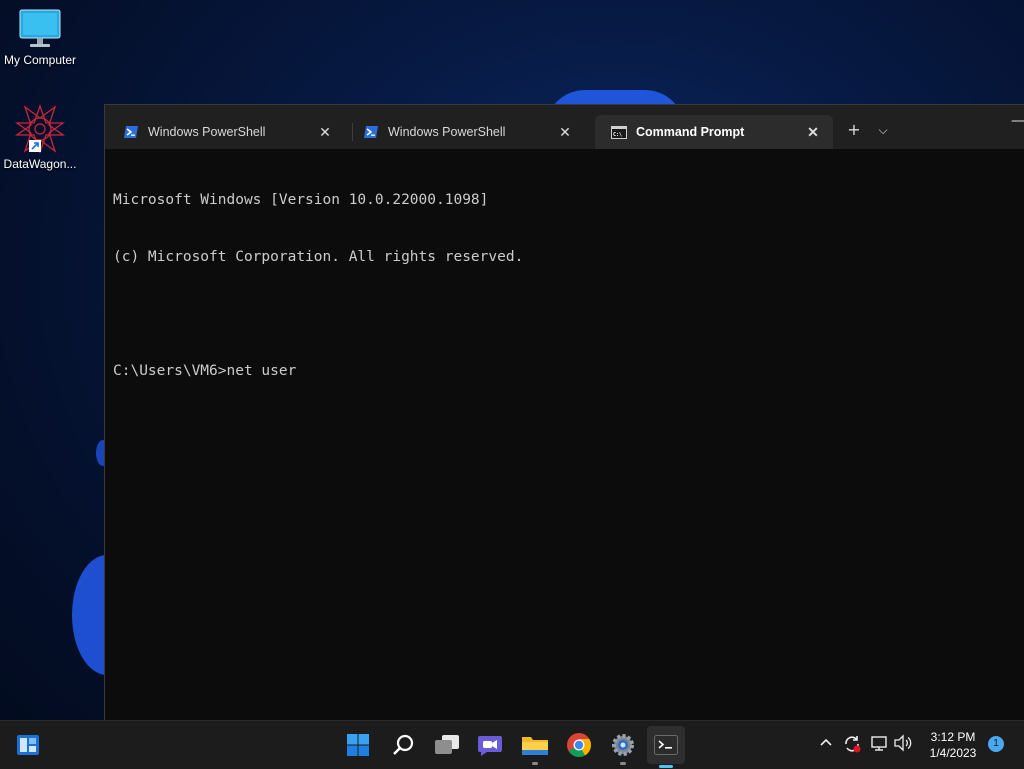 This screenshot has width=1024, height=769. I want to click on tab-command-prompt: C:\ Command Prompt ✕, so click(714, 132).